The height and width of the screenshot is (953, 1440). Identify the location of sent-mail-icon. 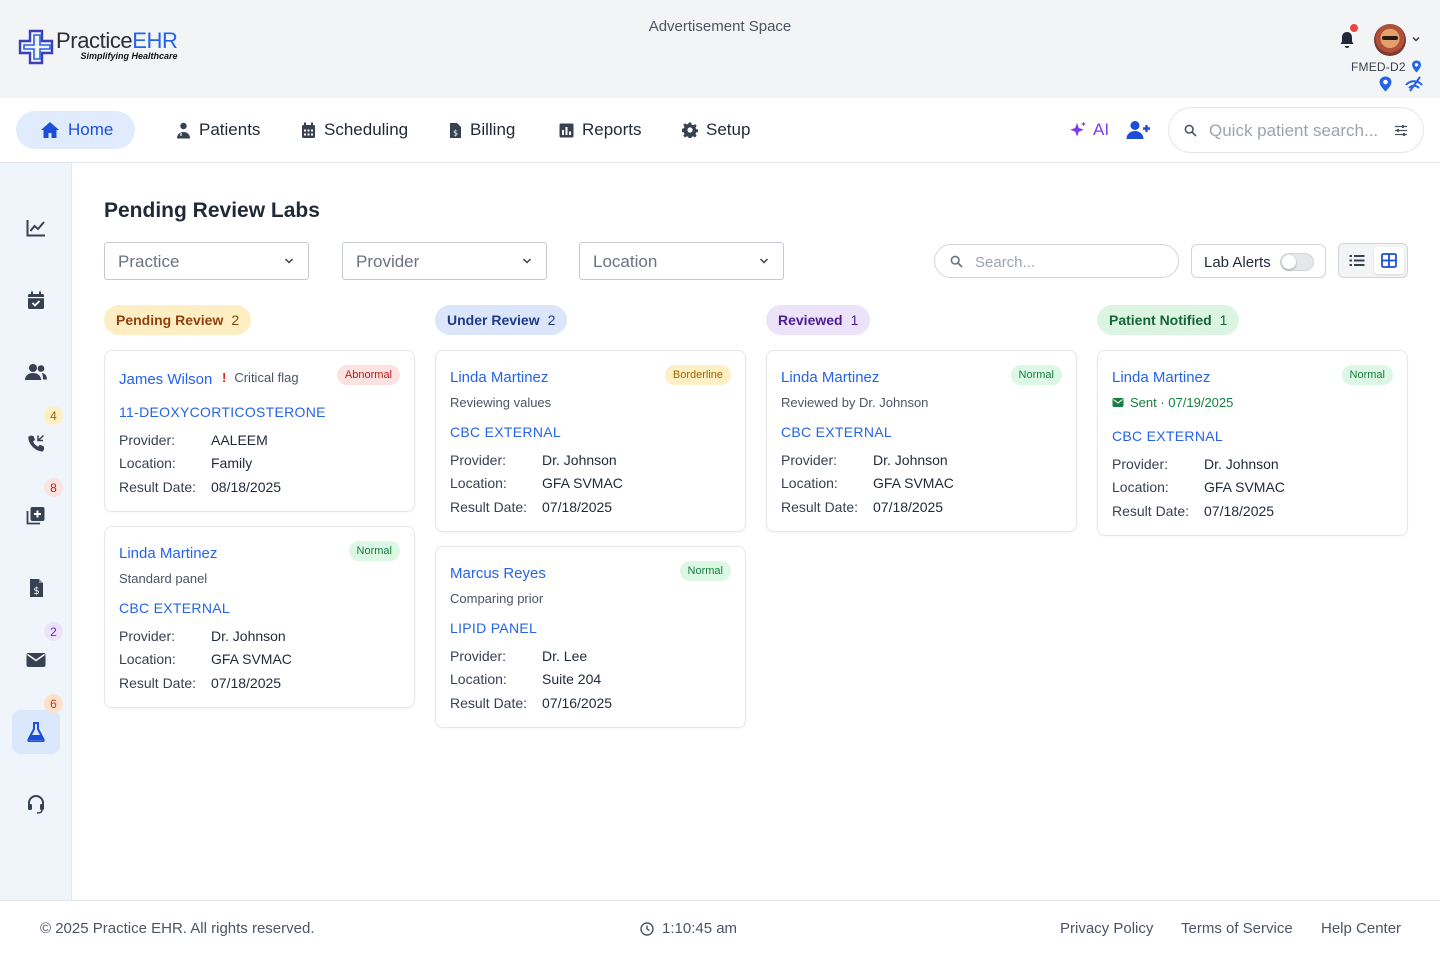
(1118, 402).